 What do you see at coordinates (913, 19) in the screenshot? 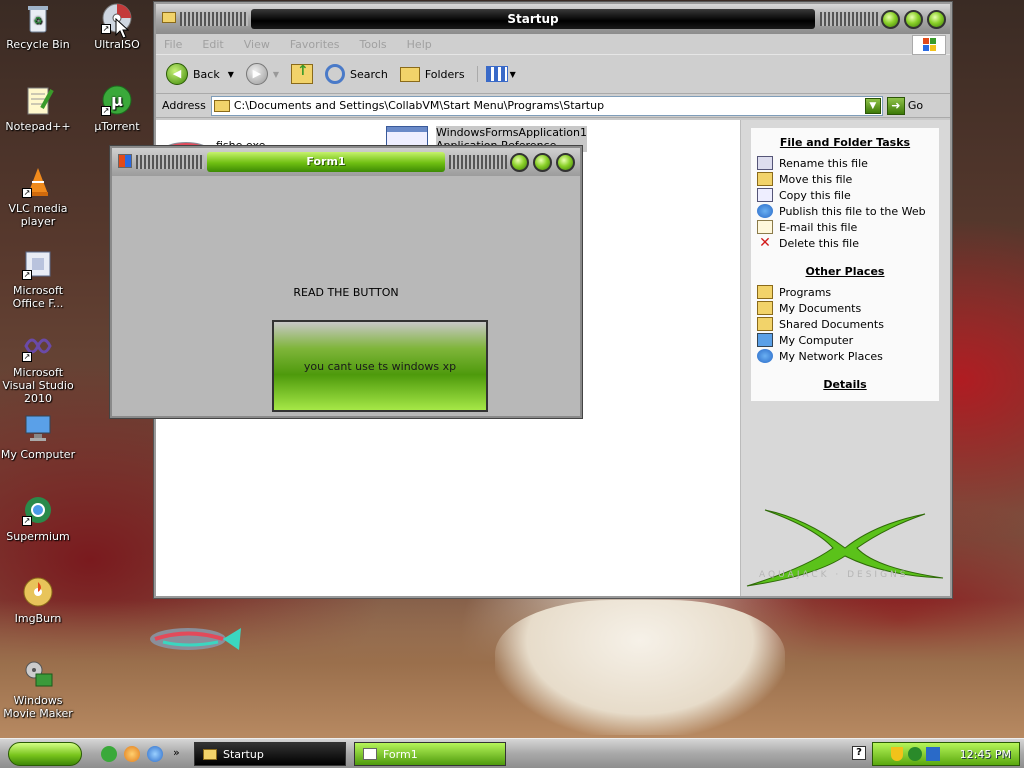
I see `maximize-button` at bounding box center [913, 19].